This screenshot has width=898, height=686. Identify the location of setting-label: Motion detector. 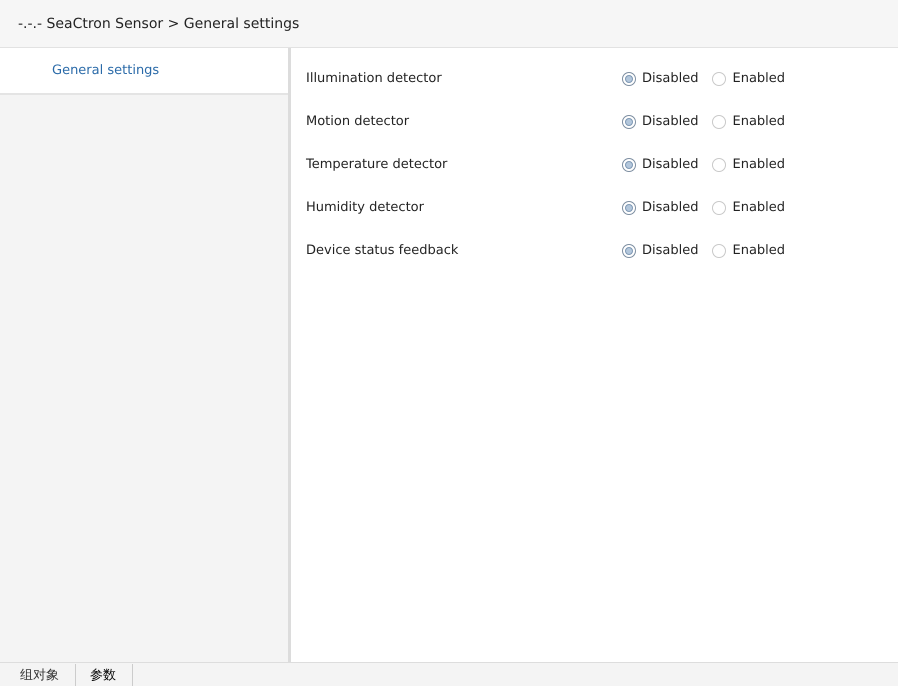
(358, 121).